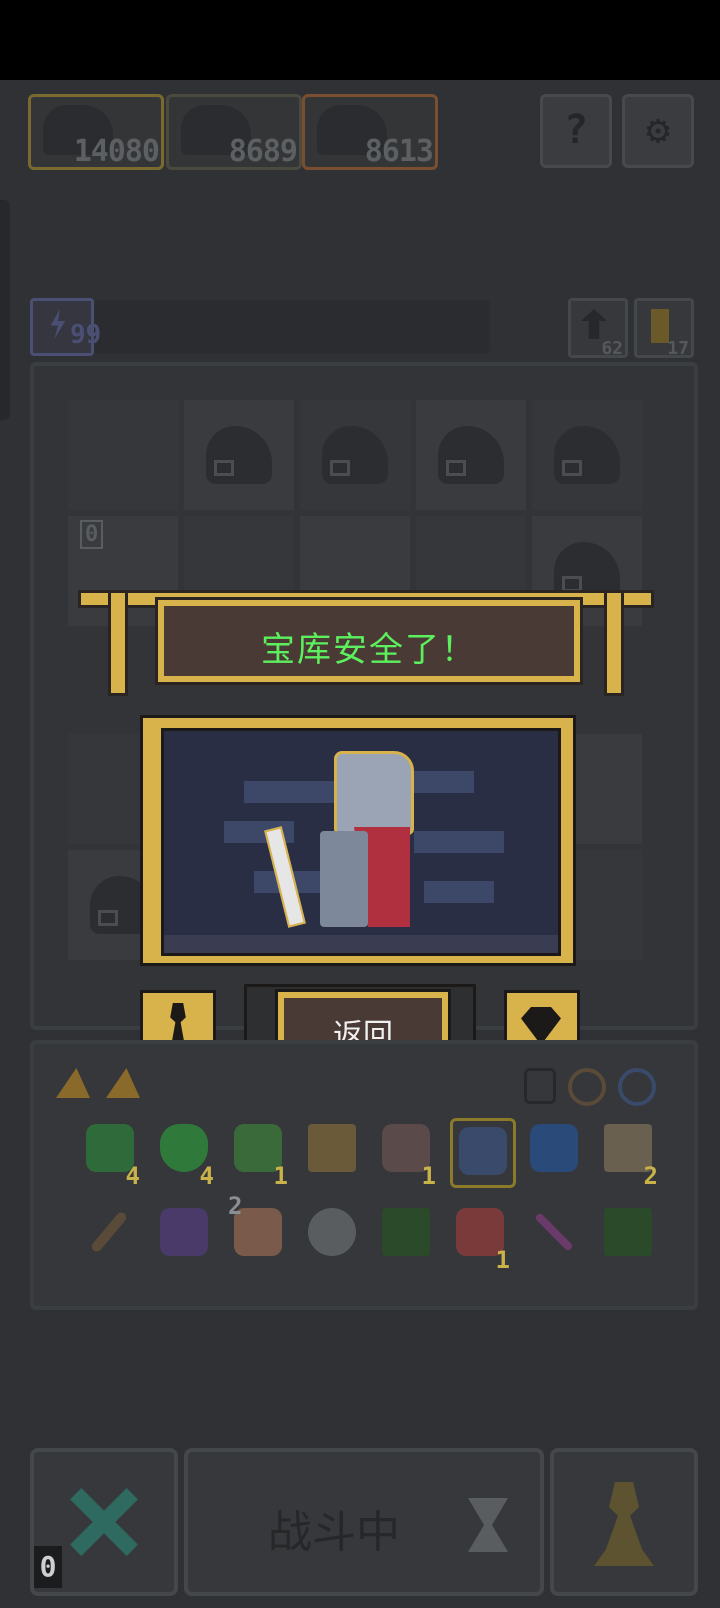 The width and height of the screenshot is (720, 1608). I want to click on knight-body, so click(344, 879).